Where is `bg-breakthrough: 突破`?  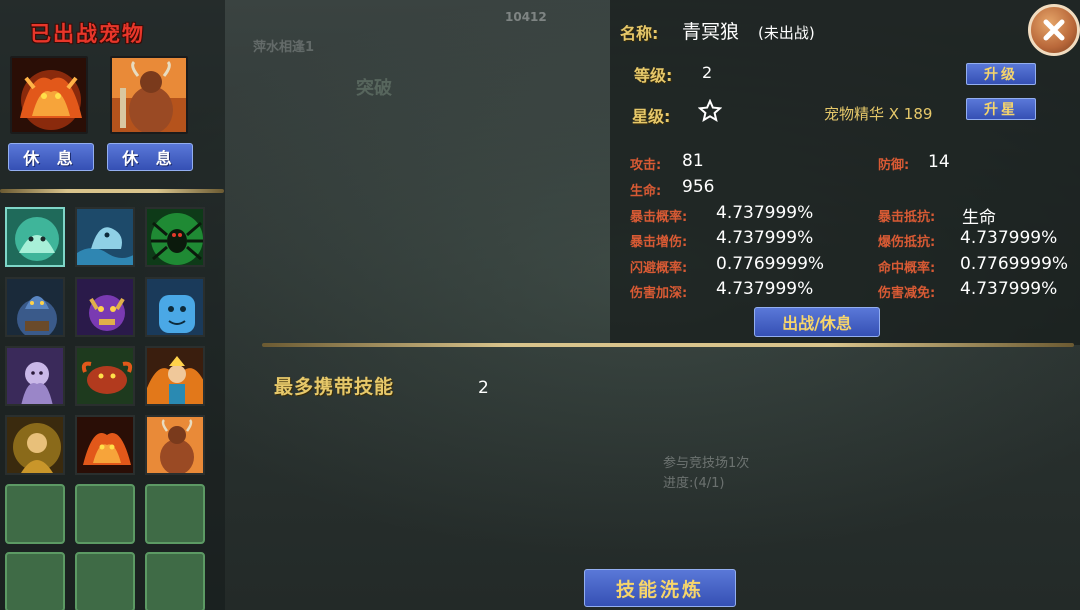
bg-breakthrough: 突破 is located at coordinates (374, 88).